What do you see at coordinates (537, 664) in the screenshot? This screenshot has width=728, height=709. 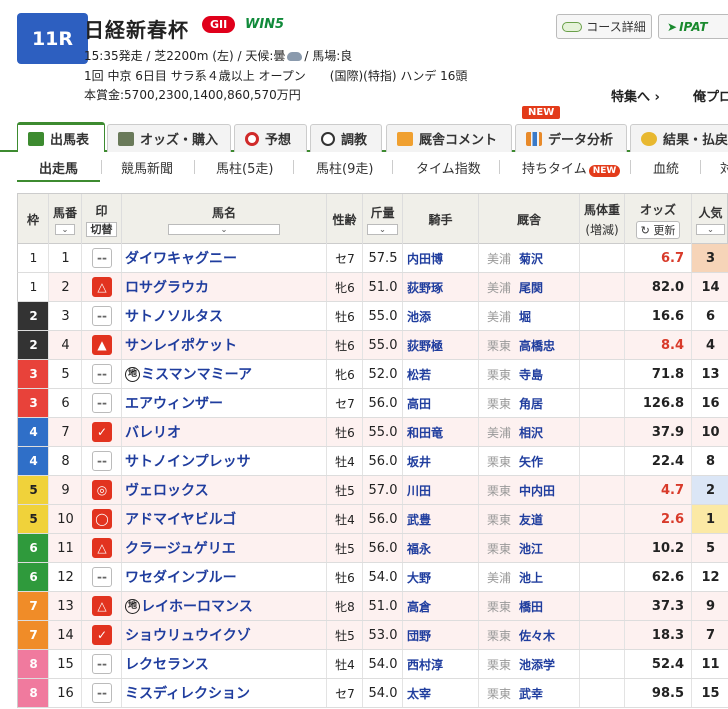 I see `trainer-link: 池添学` at bounding box center [537, 664].